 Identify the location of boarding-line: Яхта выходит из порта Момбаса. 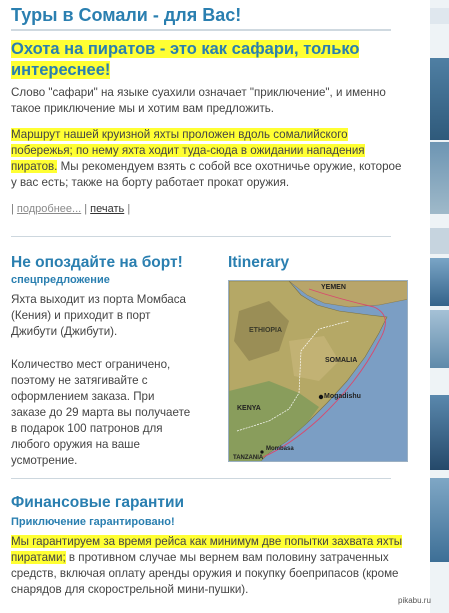
(98, 299).